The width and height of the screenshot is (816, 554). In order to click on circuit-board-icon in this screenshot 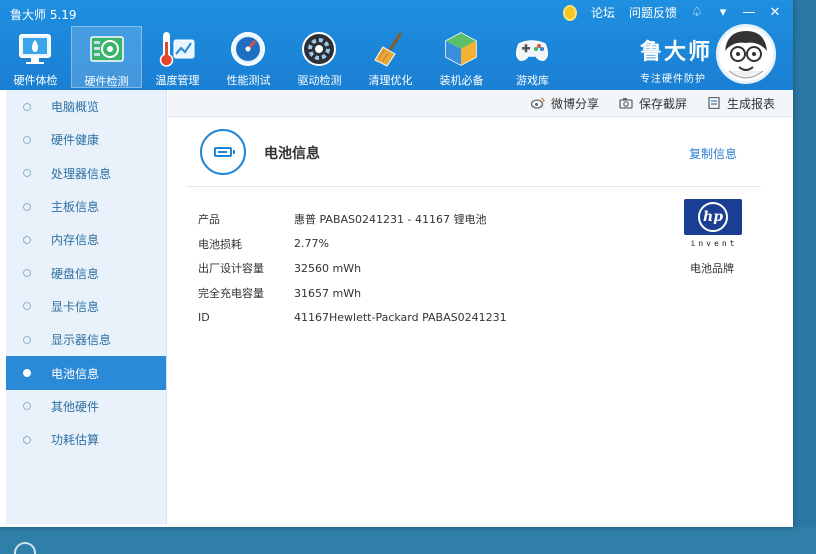, I will do `click(107, 49)`.